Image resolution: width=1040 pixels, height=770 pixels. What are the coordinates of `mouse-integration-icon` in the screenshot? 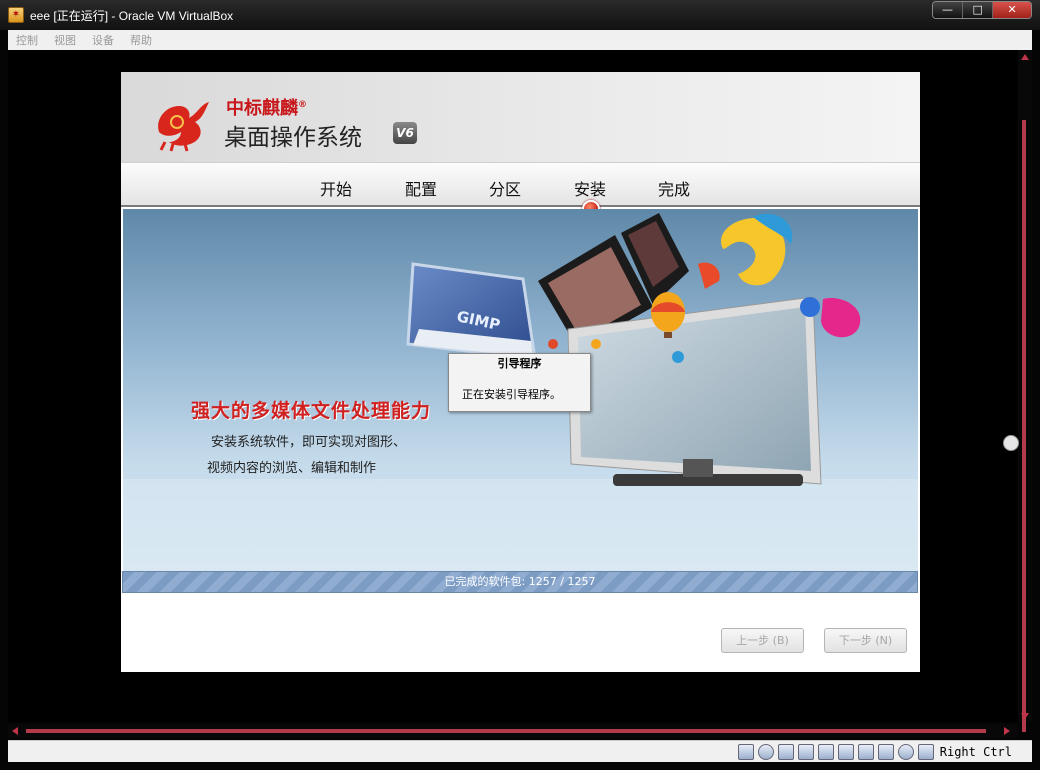 It's located at (905, 752).